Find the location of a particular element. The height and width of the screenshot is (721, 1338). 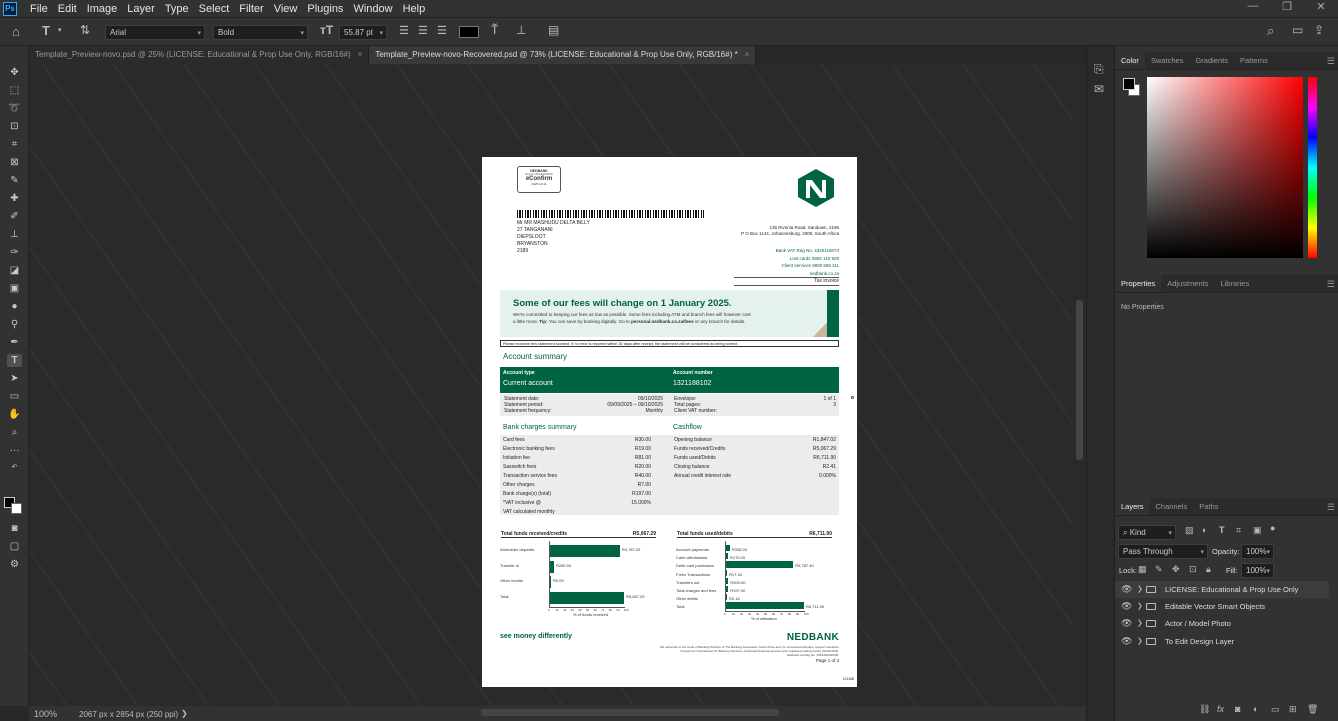

link-layers-icon: ⛓ is located at coordinates (1204, 709).